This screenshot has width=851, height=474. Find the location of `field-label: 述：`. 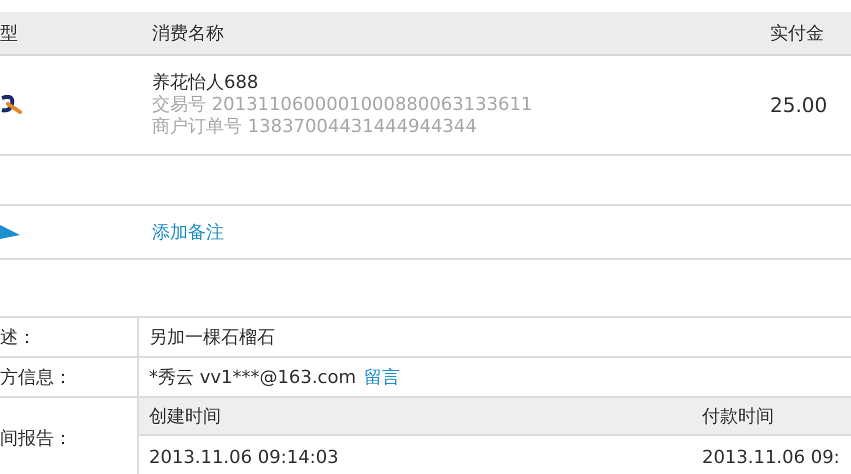

field-label: 述： is located at coordinates (69, 337).